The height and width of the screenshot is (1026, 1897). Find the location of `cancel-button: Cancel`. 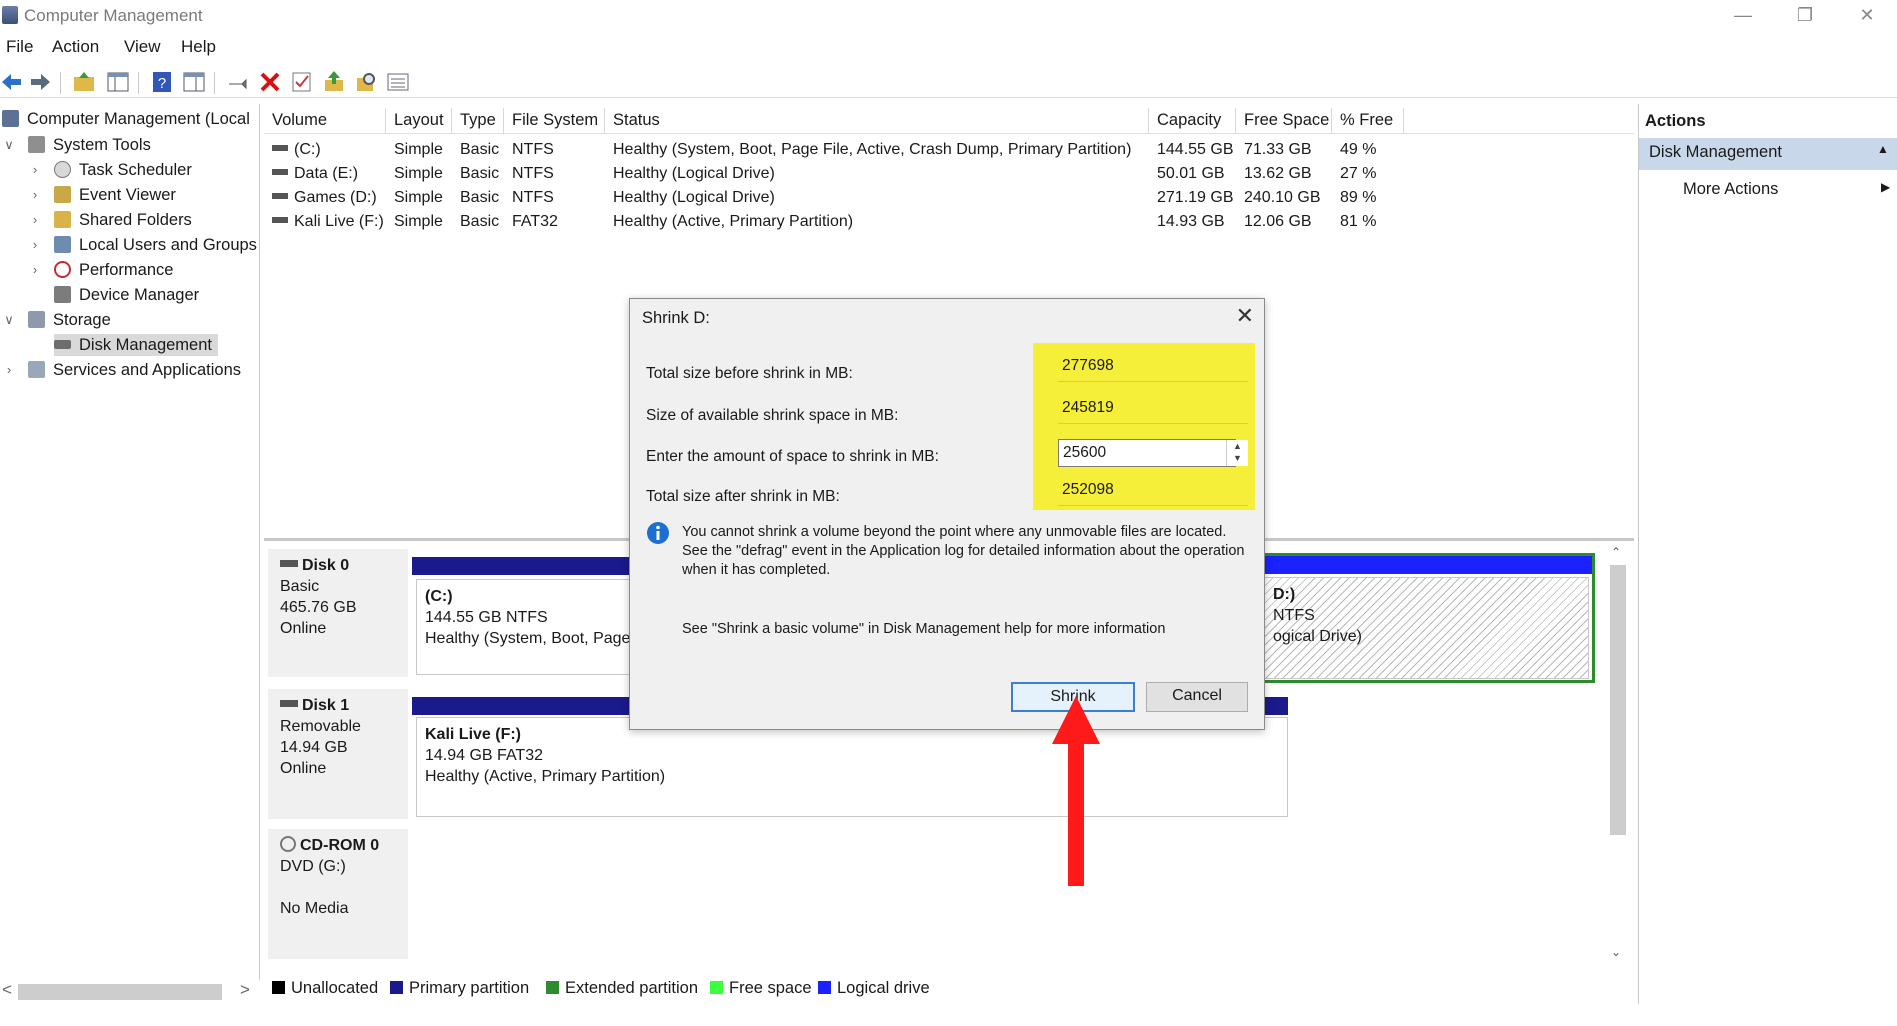

cancel-button: Cancel is located at coordinates (1197, 697).